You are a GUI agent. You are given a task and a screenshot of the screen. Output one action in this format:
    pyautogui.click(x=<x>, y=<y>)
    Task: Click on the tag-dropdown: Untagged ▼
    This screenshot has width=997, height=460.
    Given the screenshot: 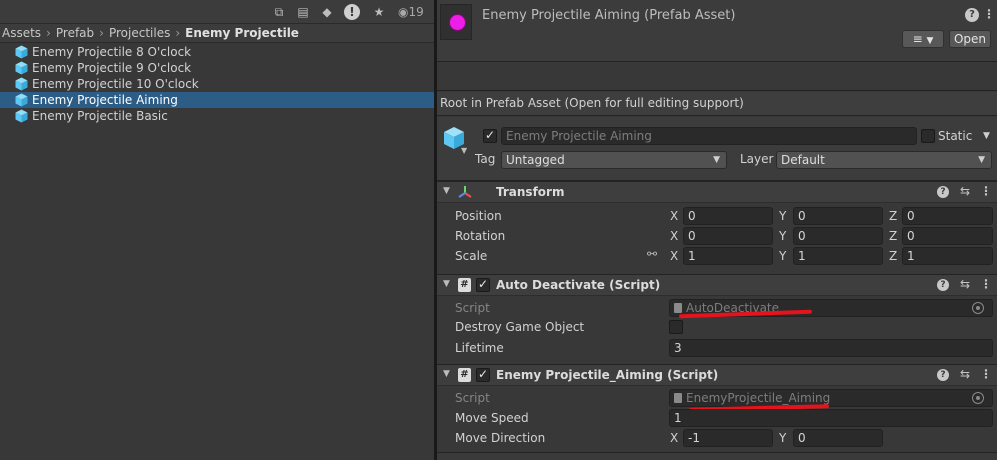 What is the action you would take?
    pyautogui.click(x=614, y=160)
    